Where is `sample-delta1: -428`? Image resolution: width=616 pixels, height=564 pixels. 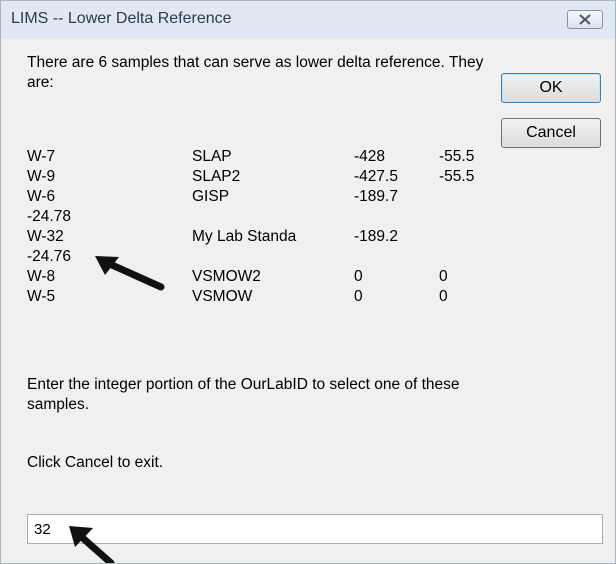
sample-delta1: -428 is located at coordinates (370, 156).